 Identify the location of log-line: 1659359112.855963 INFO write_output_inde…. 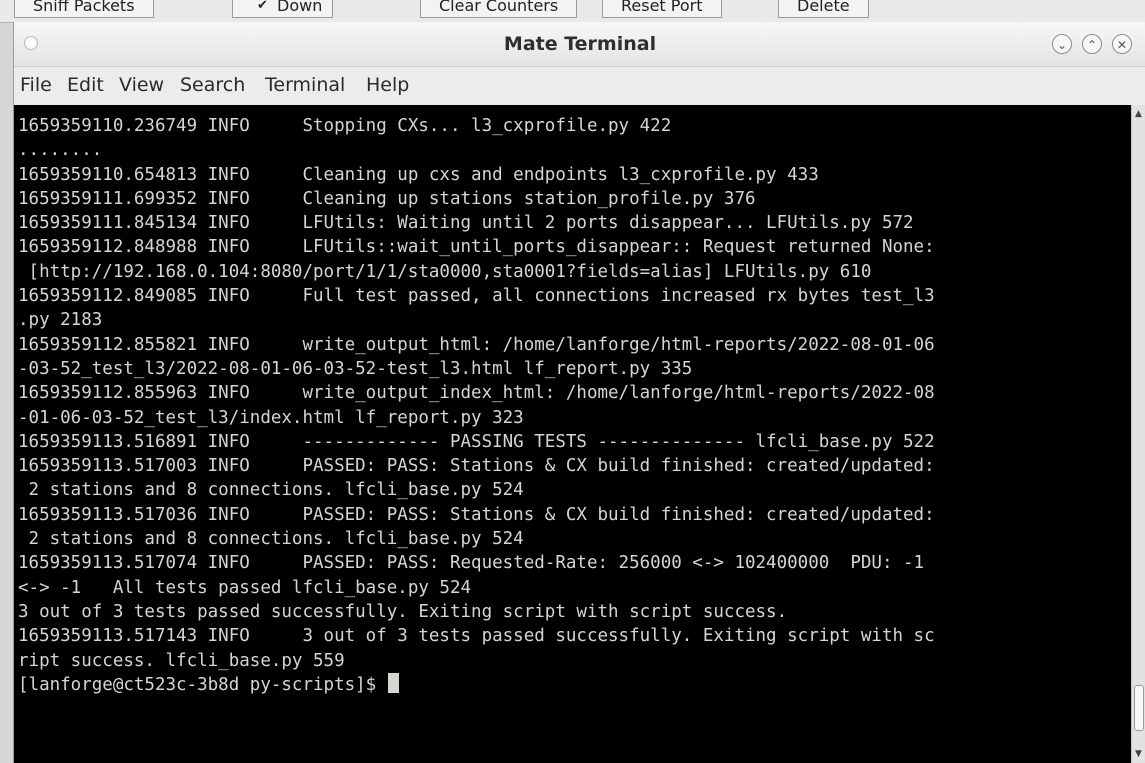
(476, 393).